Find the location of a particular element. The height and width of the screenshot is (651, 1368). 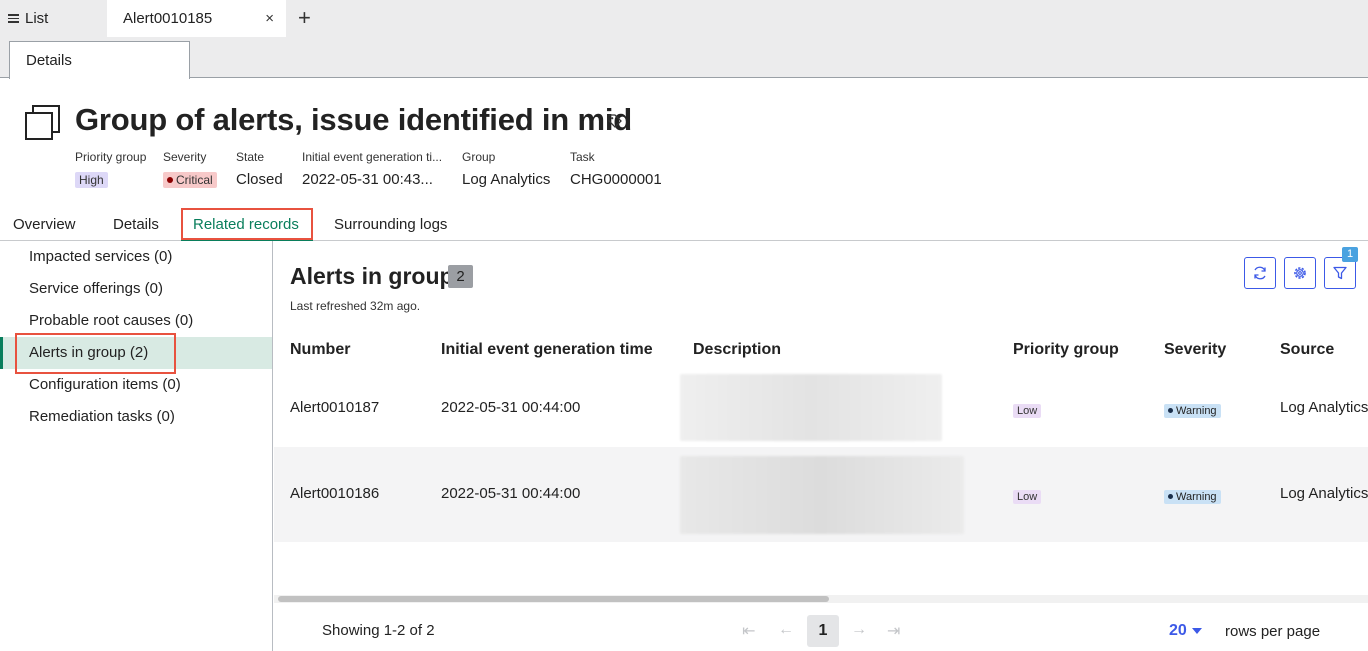

filter-count-badge: 1 is located at coordinates (1350, 254).